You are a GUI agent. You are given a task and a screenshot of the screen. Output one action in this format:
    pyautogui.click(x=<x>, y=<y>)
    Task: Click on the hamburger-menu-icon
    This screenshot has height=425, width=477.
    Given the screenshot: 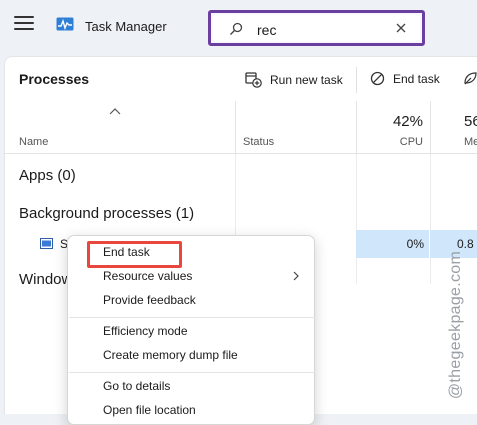 What is the action you would take?
    pyautogui.click(x=24, y=24)
    